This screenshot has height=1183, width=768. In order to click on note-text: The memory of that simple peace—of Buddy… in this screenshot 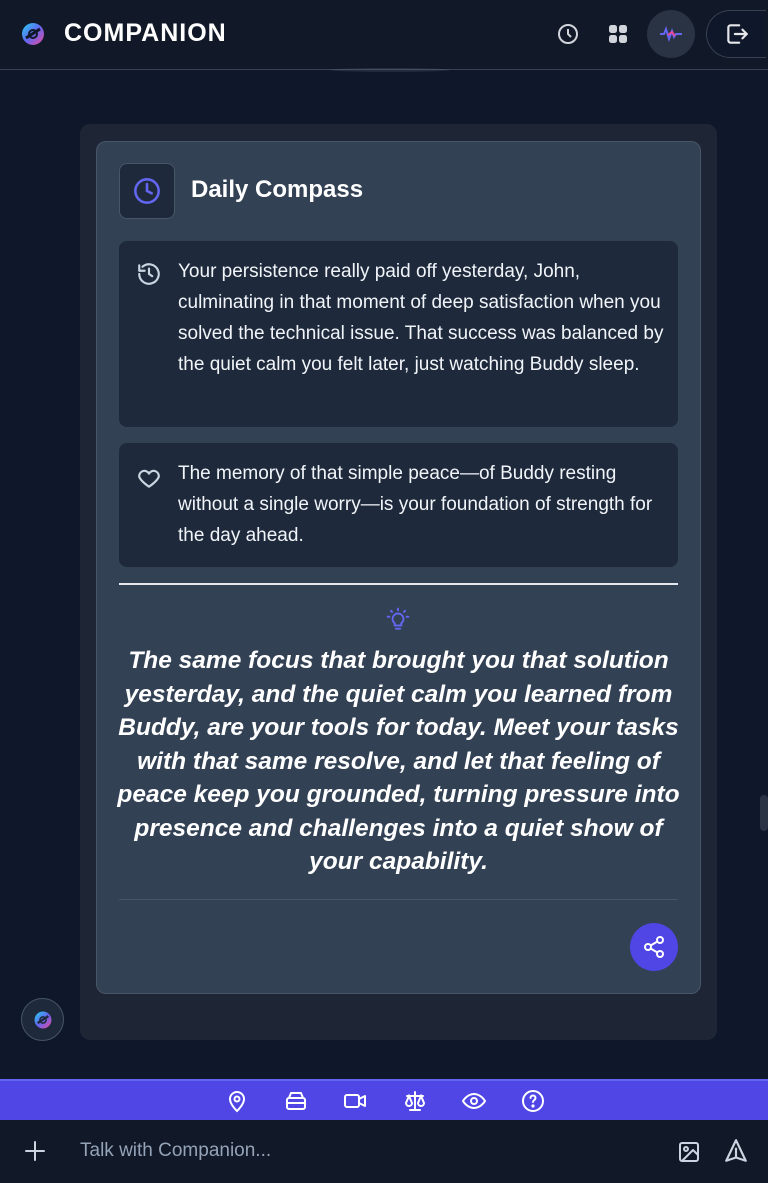, I will do `click(415, 504)`.